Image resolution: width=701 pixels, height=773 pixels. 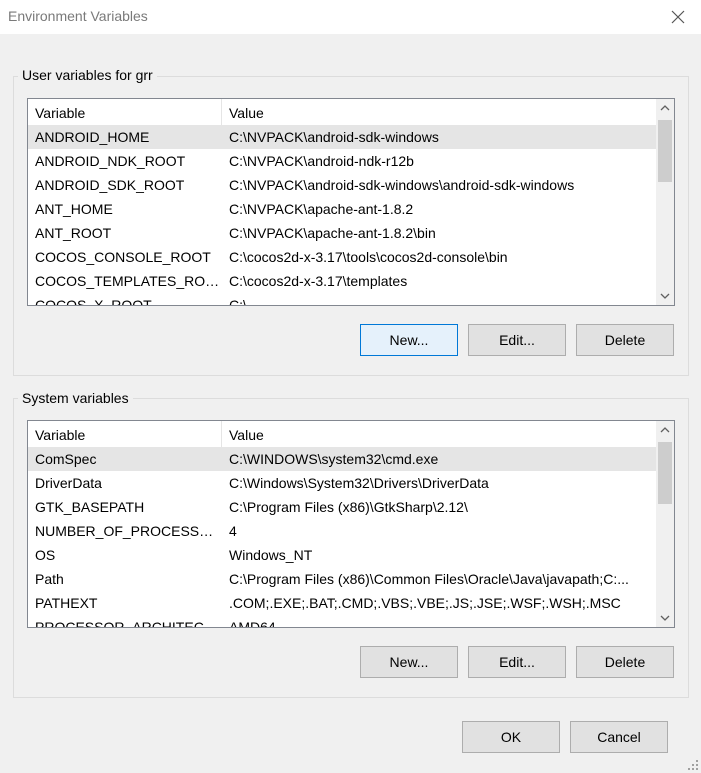 I want to click on variable-name-cell: GTK_BASEPATH, so click(x=90, y=507).